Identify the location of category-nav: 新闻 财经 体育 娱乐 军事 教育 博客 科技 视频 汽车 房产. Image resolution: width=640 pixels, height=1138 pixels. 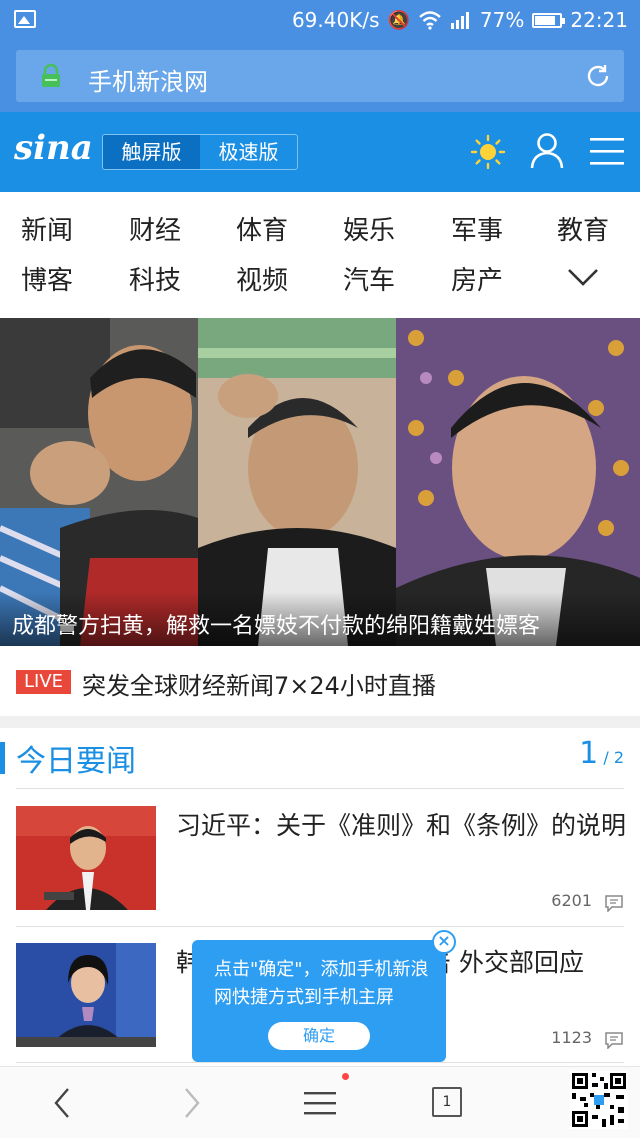
(320, 247).